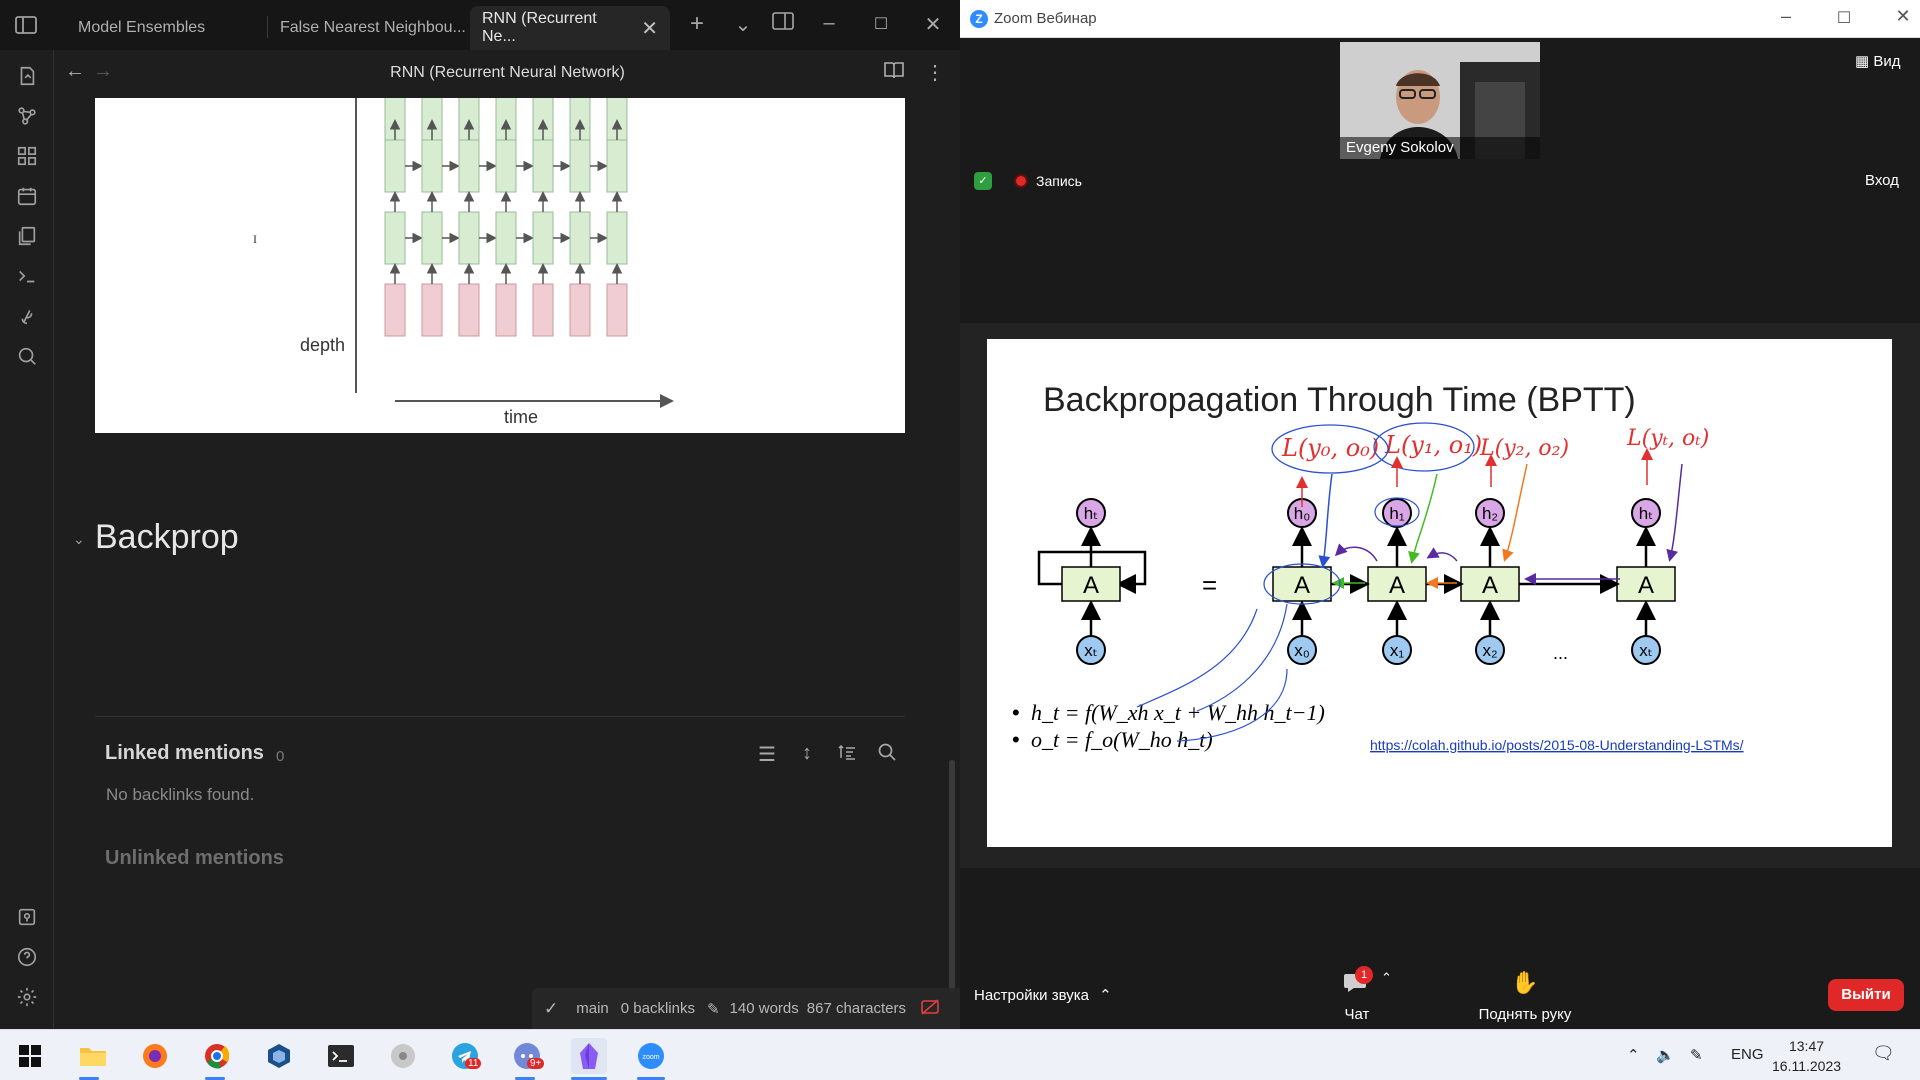 The height and width of the screenshot is (1080, 1920). I want to click on templates-icon, so click(27, 236).